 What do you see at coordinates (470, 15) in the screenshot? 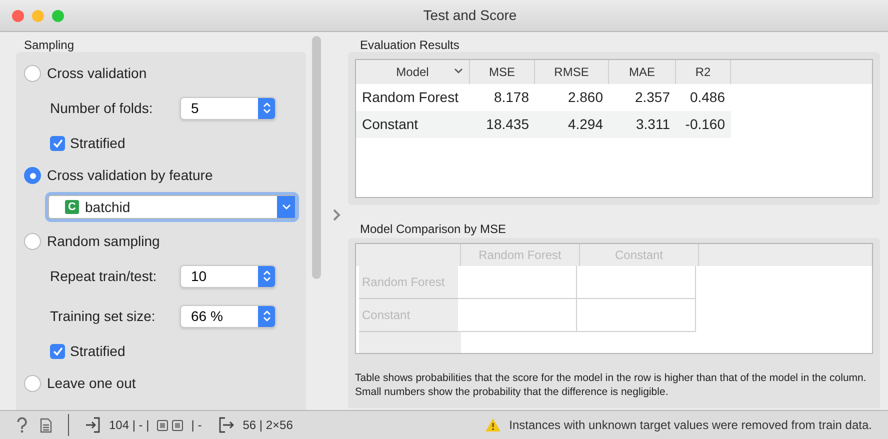
I see `window-title: Test and Score` at bounding box center [470, 15].